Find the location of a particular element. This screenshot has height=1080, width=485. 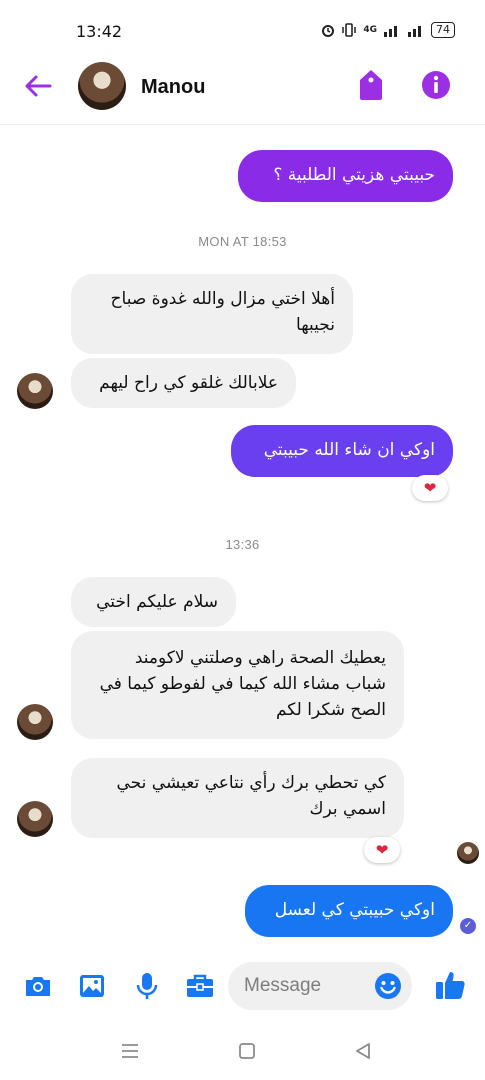

camera-icon is located at coordinates (38, 986).